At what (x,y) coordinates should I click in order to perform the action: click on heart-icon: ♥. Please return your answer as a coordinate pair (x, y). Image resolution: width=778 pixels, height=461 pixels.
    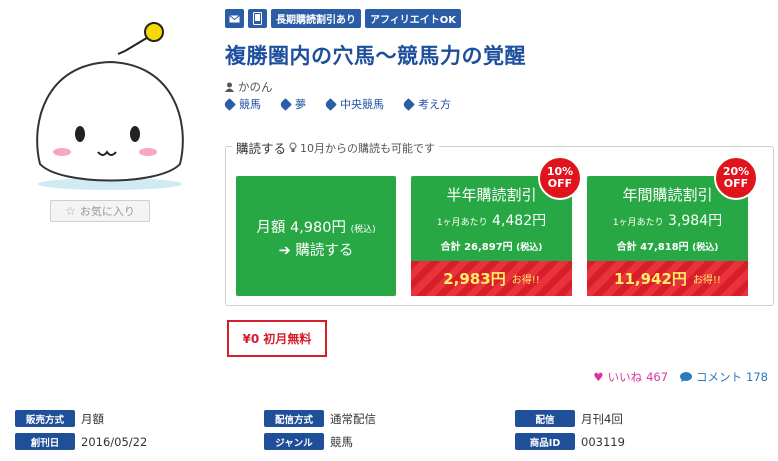
    Looking at the image, I should click on (598, 377).